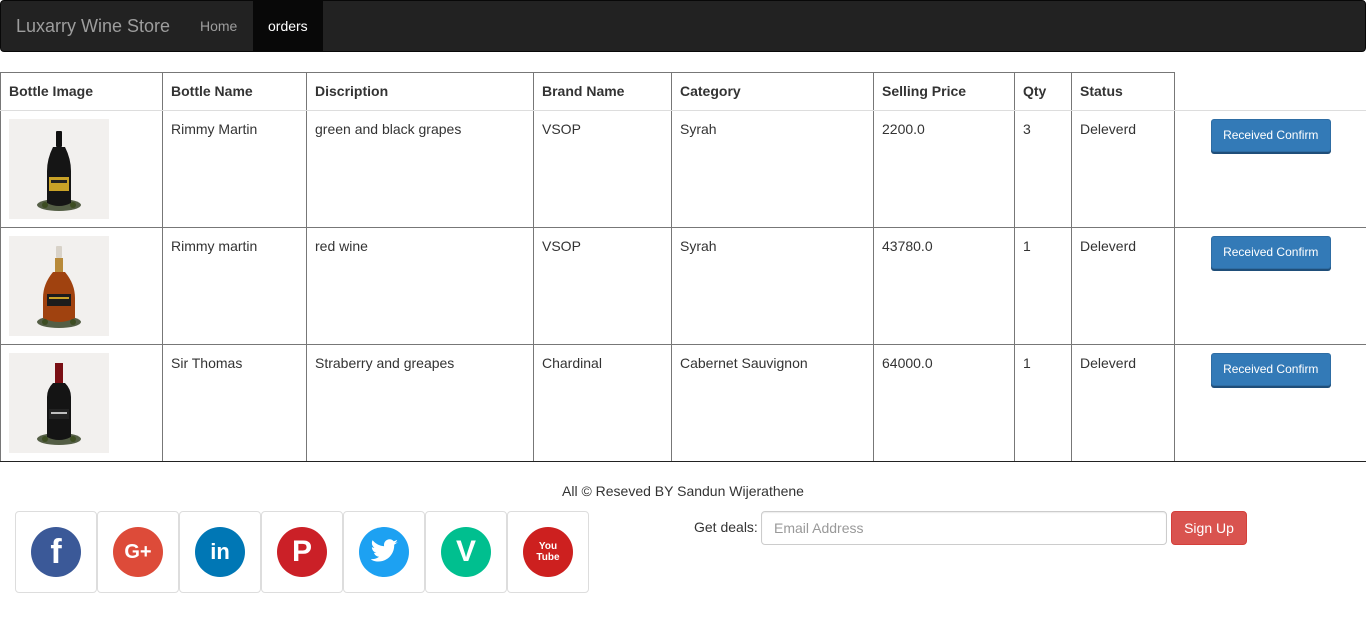 The image size is (1366, 623). I want to click on price-cell: 64000.0, so click(944, 403).